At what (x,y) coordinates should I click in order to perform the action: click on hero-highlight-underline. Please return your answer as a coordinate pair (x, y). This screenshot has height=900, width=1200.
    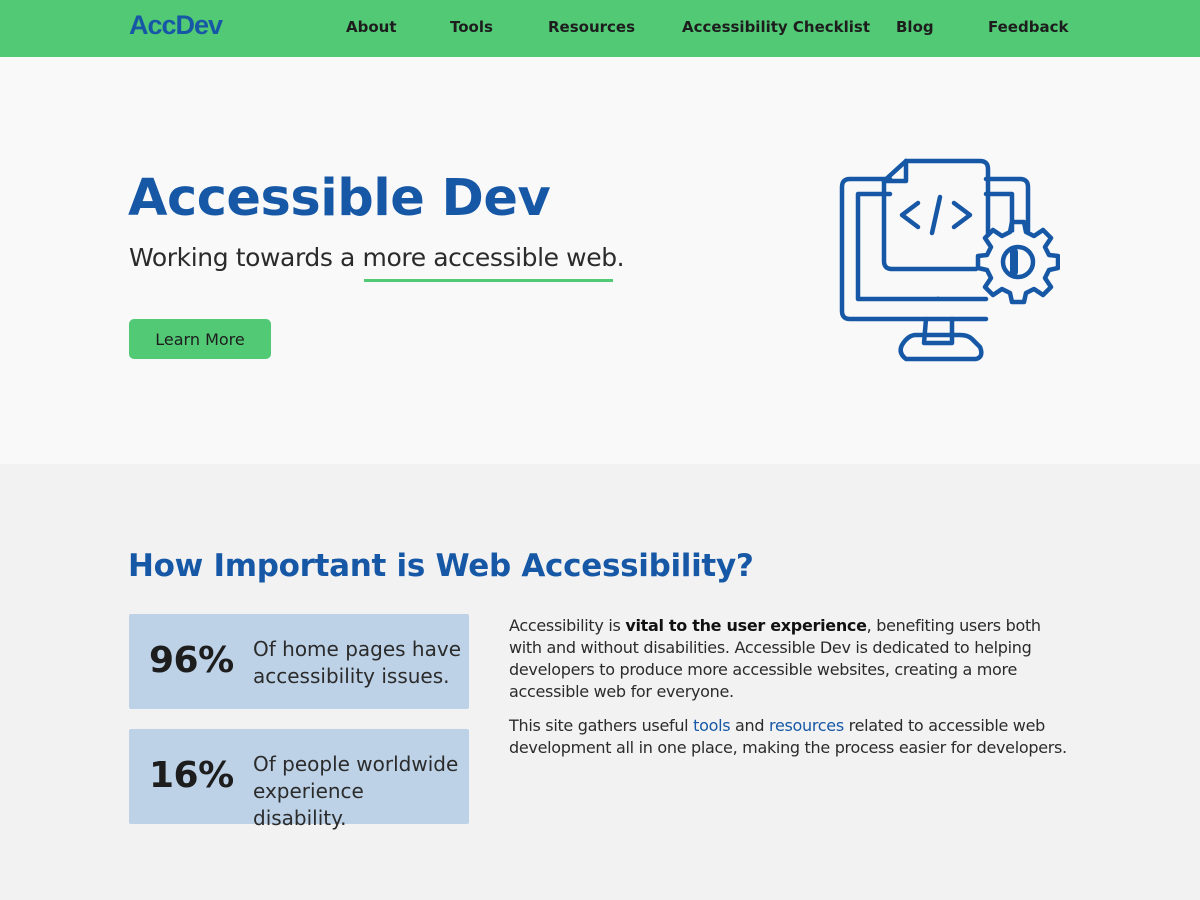
    Looking at the image, I should click on (488, 280).